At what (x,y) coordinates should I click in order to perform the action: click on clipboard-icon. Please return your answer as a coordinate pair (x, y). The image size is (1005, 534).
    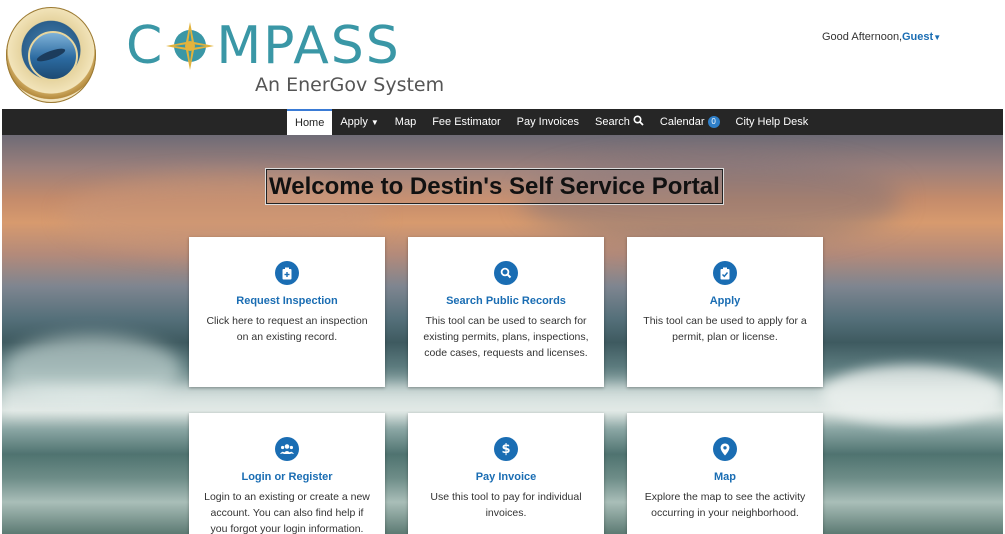
    Looking at the image, I should click on (287, 273).